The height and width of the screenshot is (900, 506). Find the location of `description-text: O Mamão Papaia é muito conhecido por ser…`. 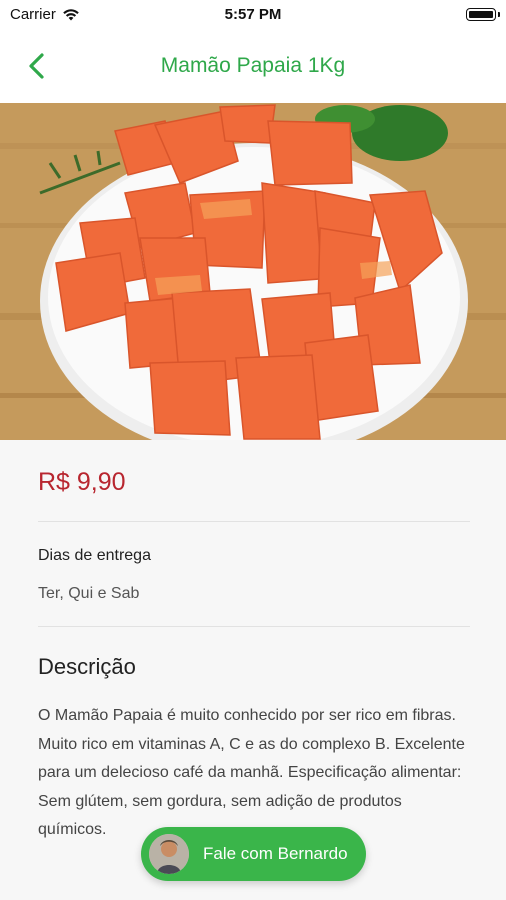

description-text: O Mamão Papaia é muito conhecido por ser… is located at coordinates (251, 772).